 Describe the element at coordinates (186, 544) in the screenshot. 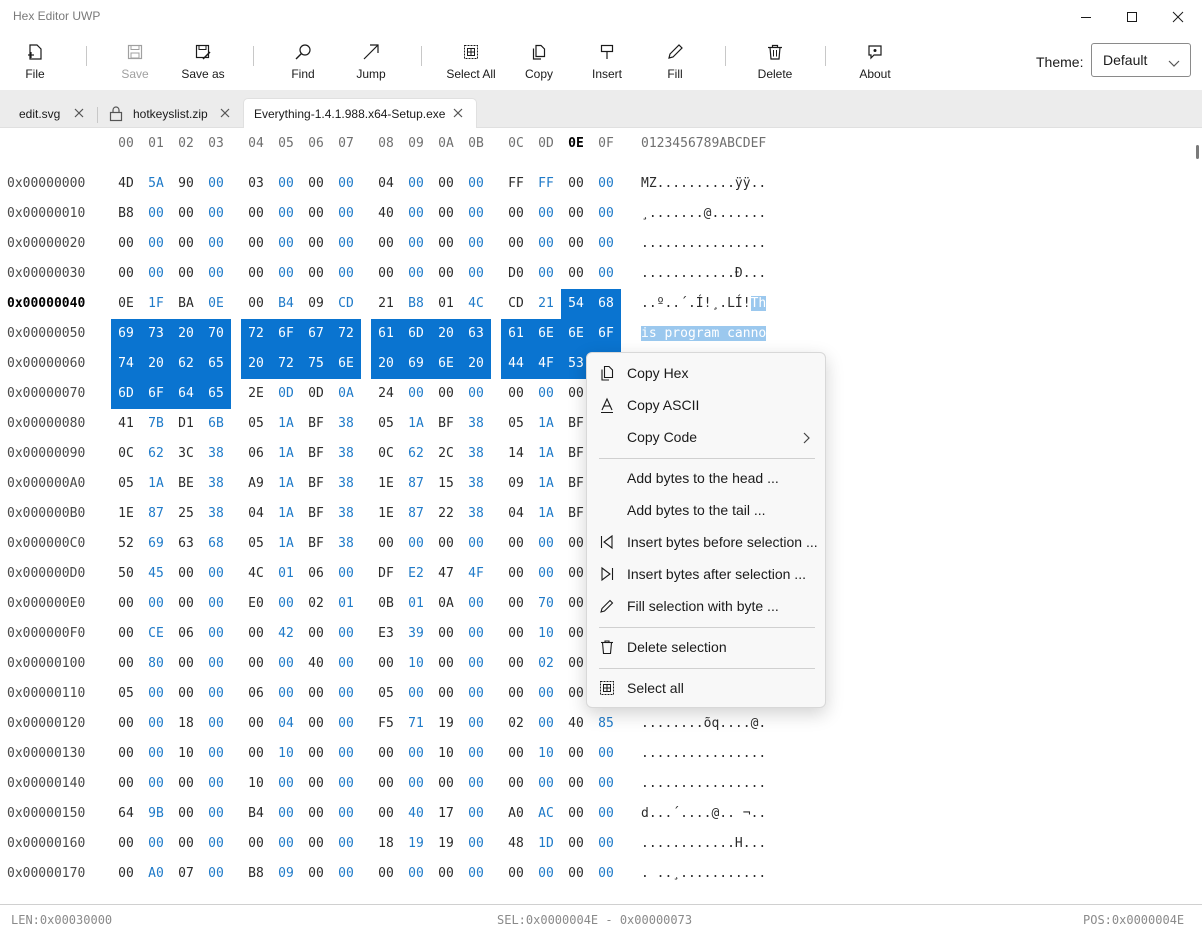

I see `hex-byte-cell: 63` at that location.